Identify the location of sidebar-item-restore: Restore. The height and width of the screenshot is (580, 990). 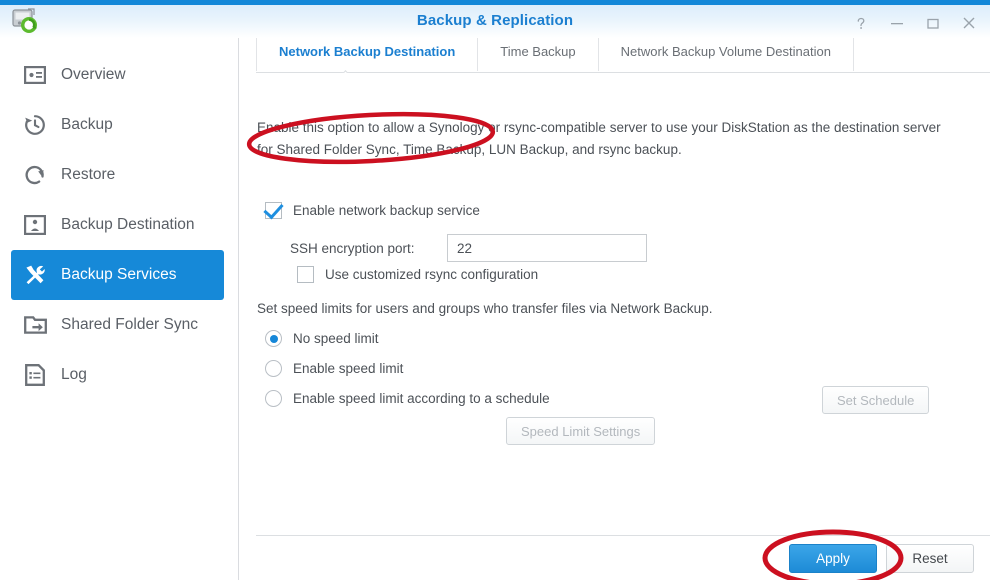
(117, 175).